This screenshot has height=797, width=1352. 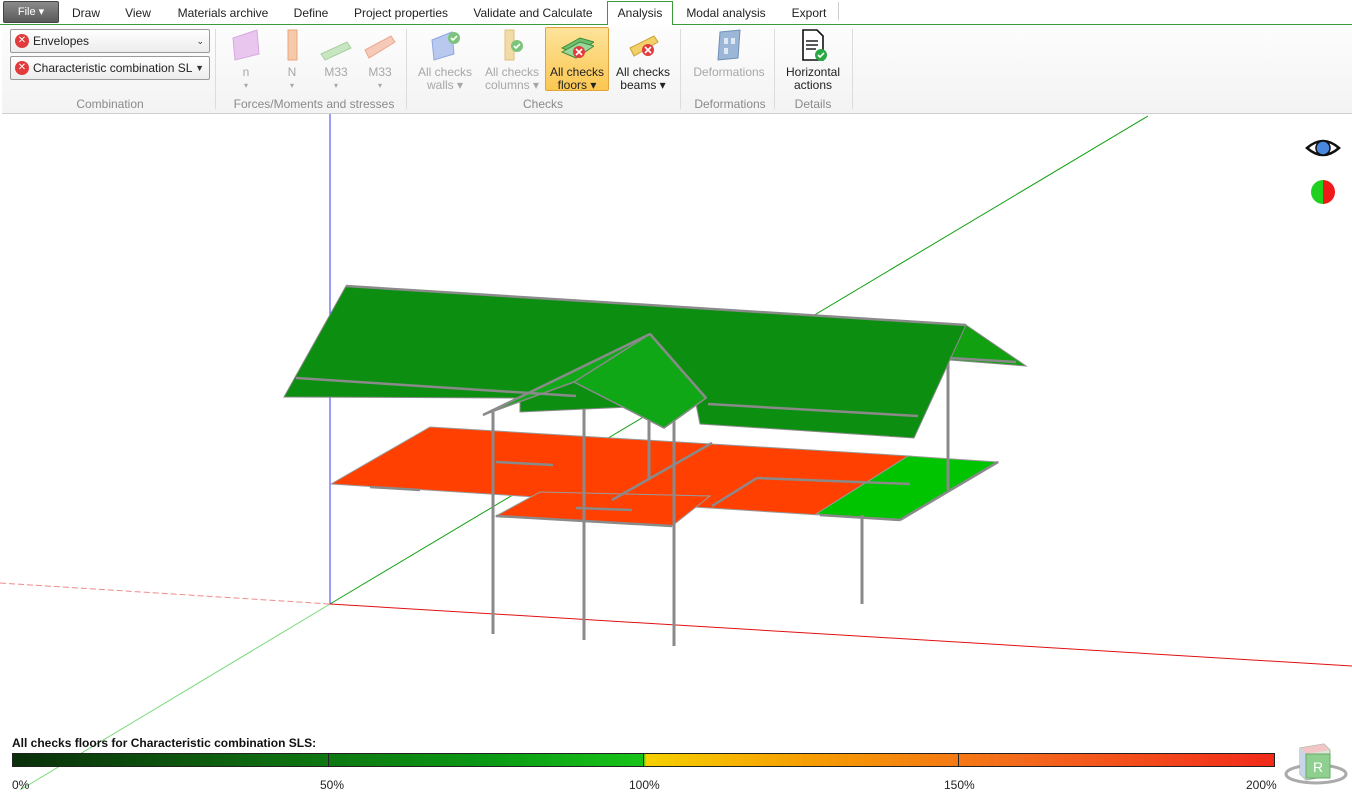 I want to click on eye-icon, so click(x=1323, y=148).